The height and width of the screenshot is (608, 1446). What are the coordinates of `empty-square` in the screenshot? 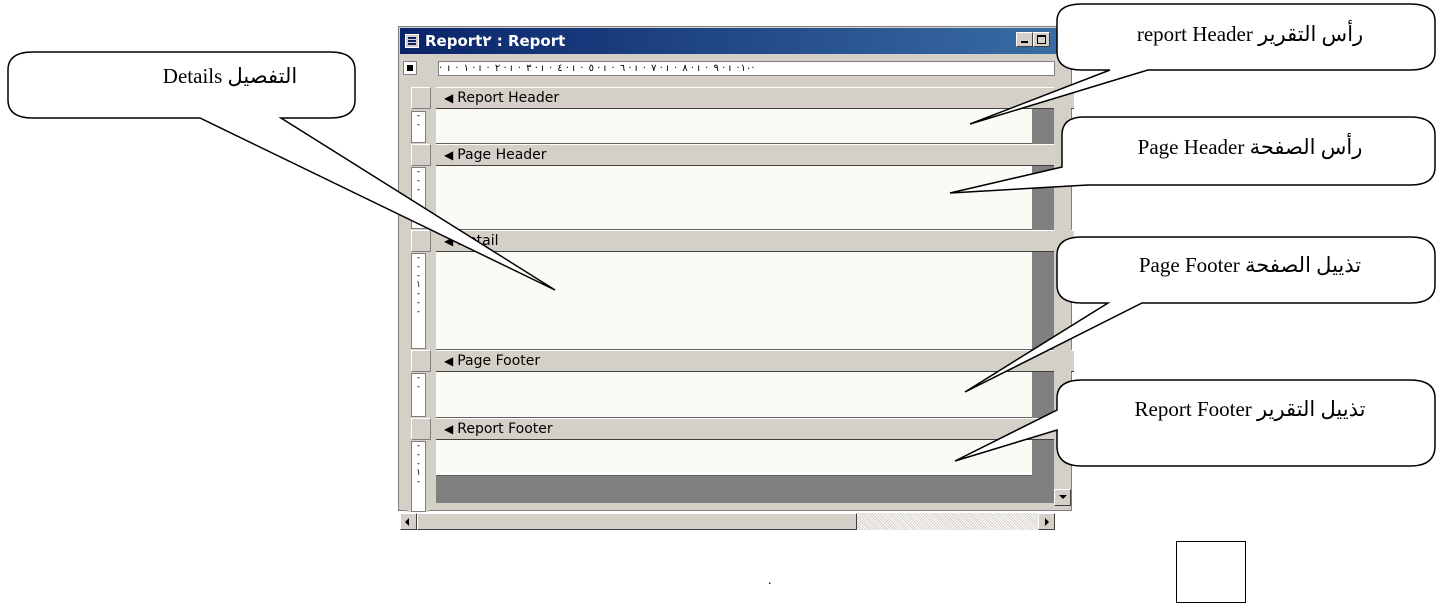 It's located at (1211, 572).